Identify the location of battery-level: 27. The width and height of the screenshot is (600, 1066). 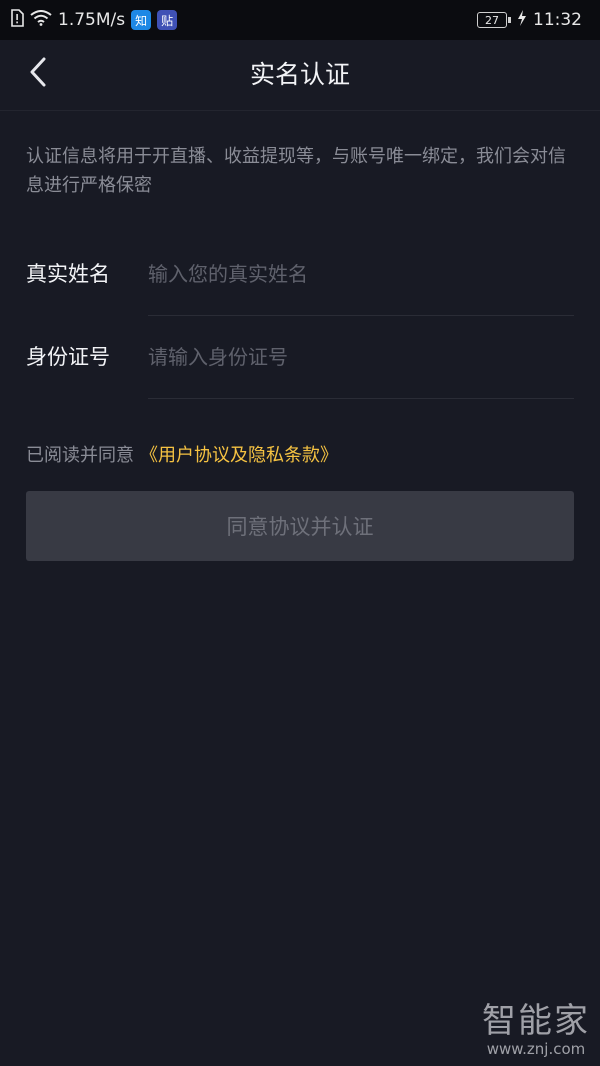
(492, 20).